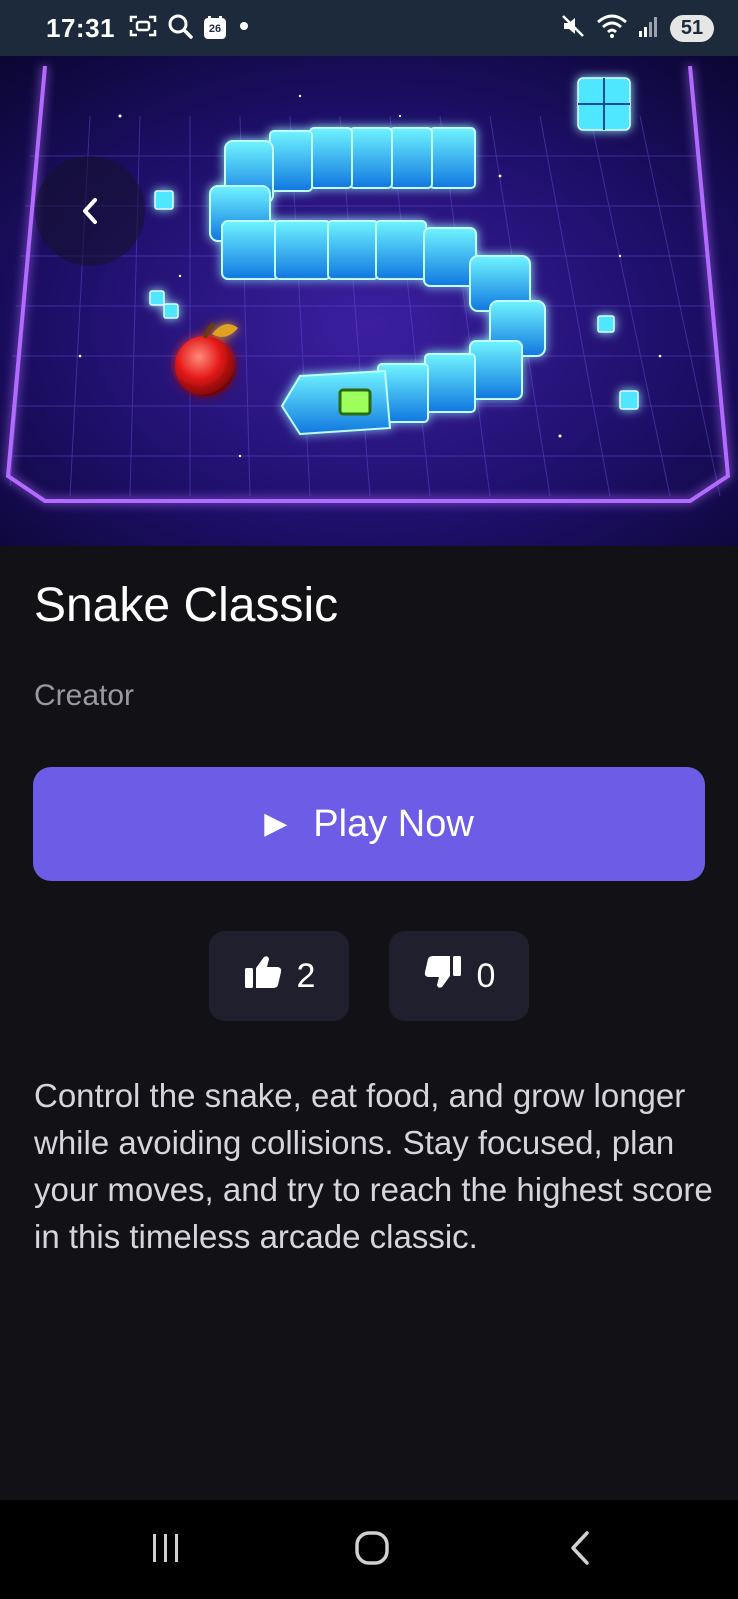  I want to click on dot-icon, so click(244, 28).